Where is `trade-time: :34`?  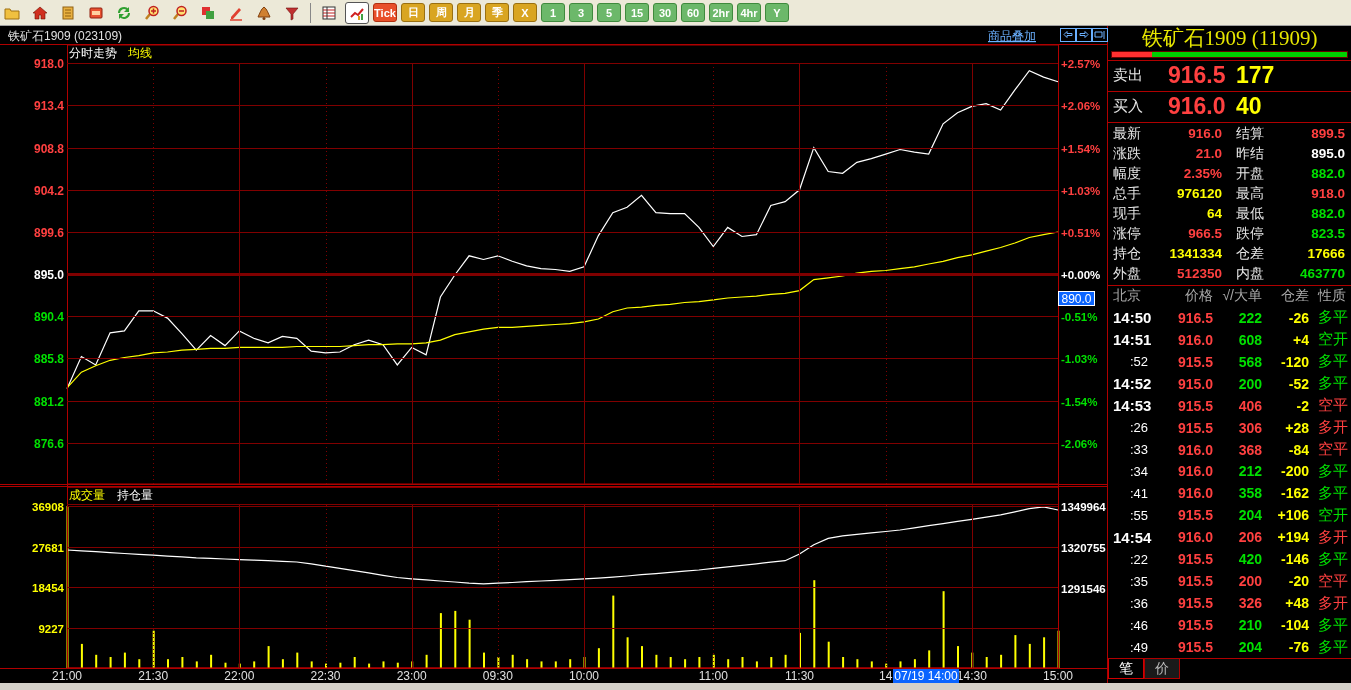 trade-time: :34 is located at coordinates (1139, 471).